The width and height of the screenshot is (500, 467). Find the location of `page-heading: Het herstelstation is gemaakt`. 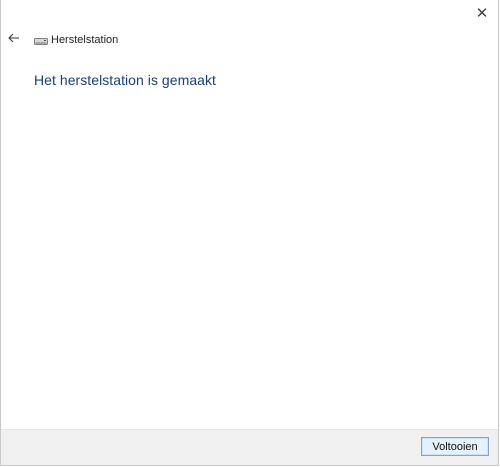

page-heading: Het herstelstation is gemaakt is located at coordinates (125, 80).